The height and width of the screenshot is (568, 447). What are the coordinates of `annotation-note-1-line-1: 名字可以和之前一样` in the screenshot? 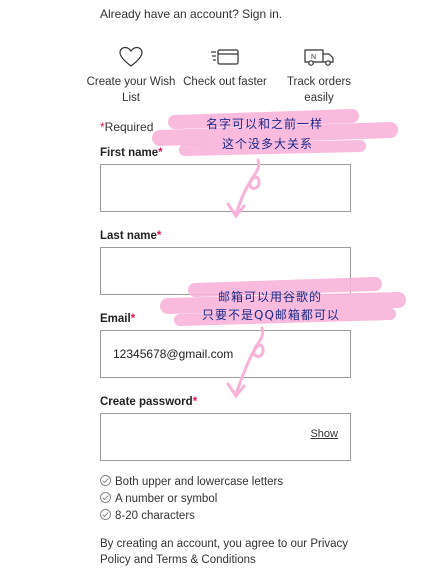 It's located at (265, 124).